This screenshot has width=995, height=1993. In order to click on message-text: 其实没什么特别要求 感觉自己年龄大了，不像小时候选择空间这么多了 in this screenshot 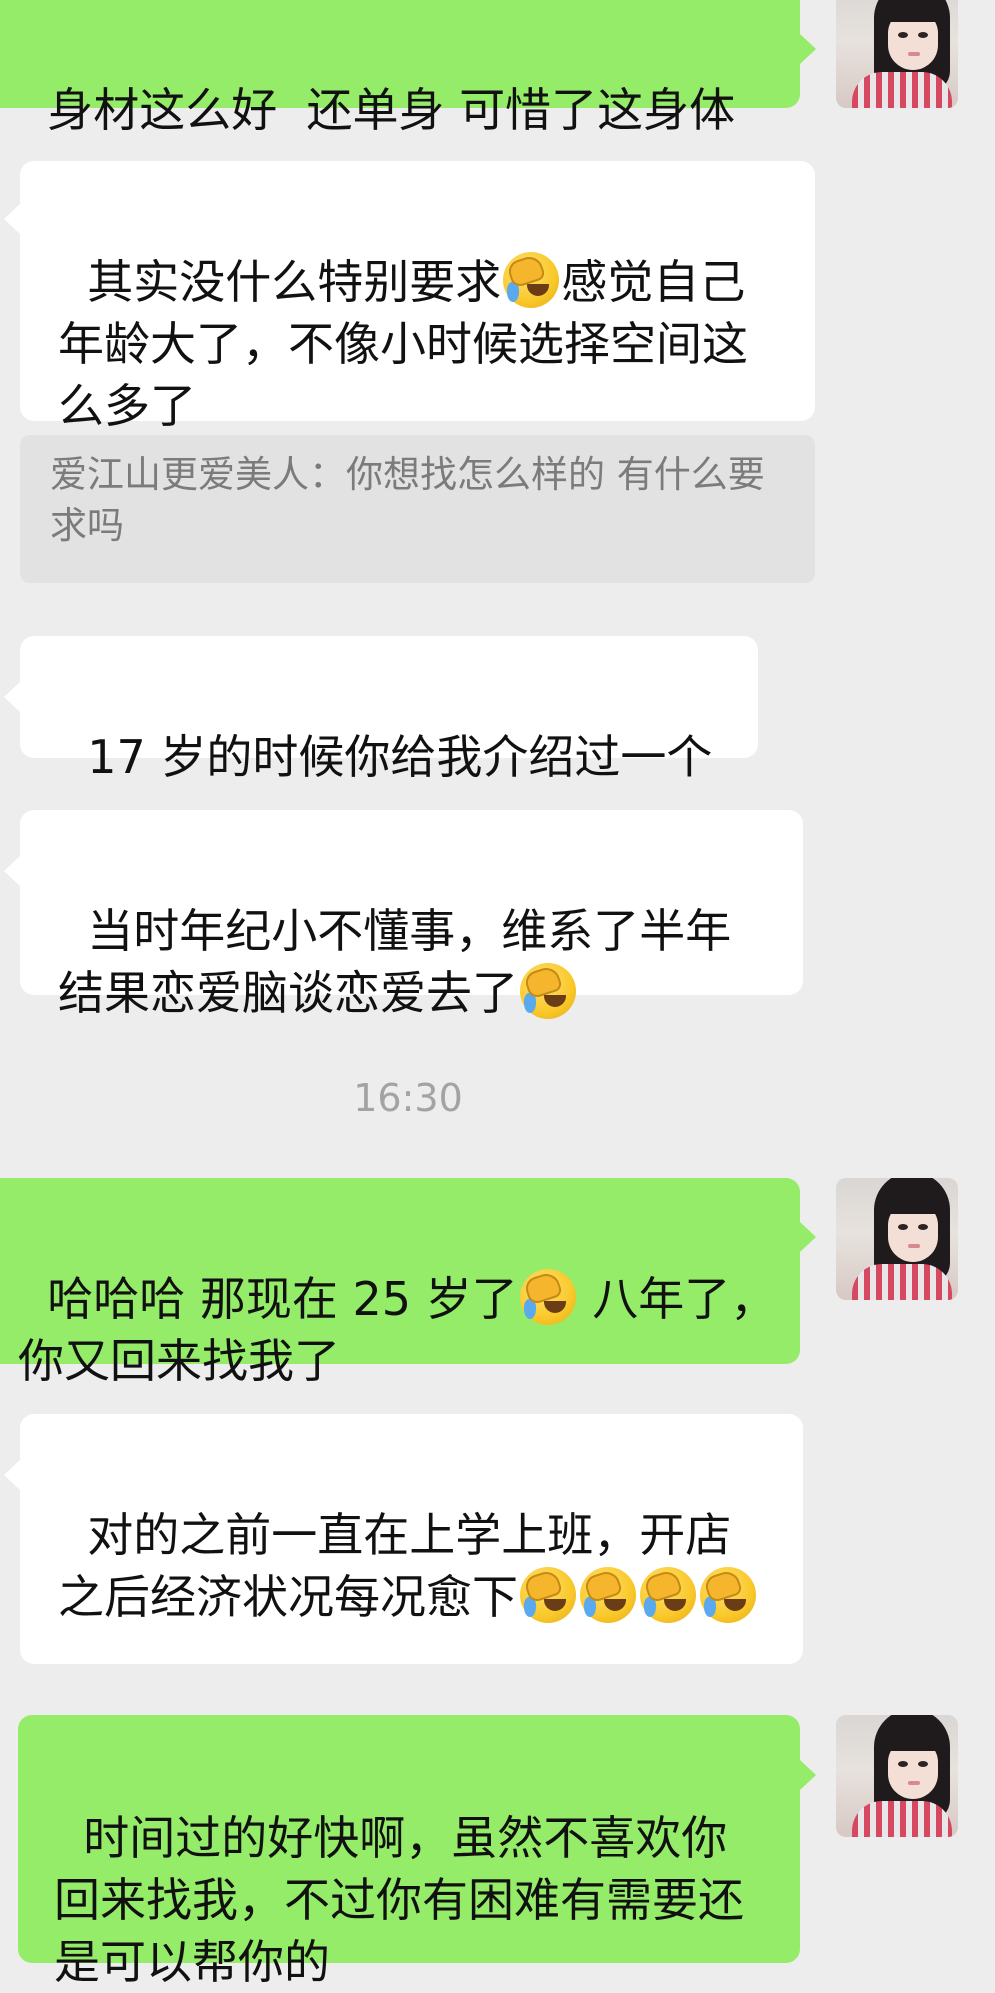, I will do `click(403, 342)`.